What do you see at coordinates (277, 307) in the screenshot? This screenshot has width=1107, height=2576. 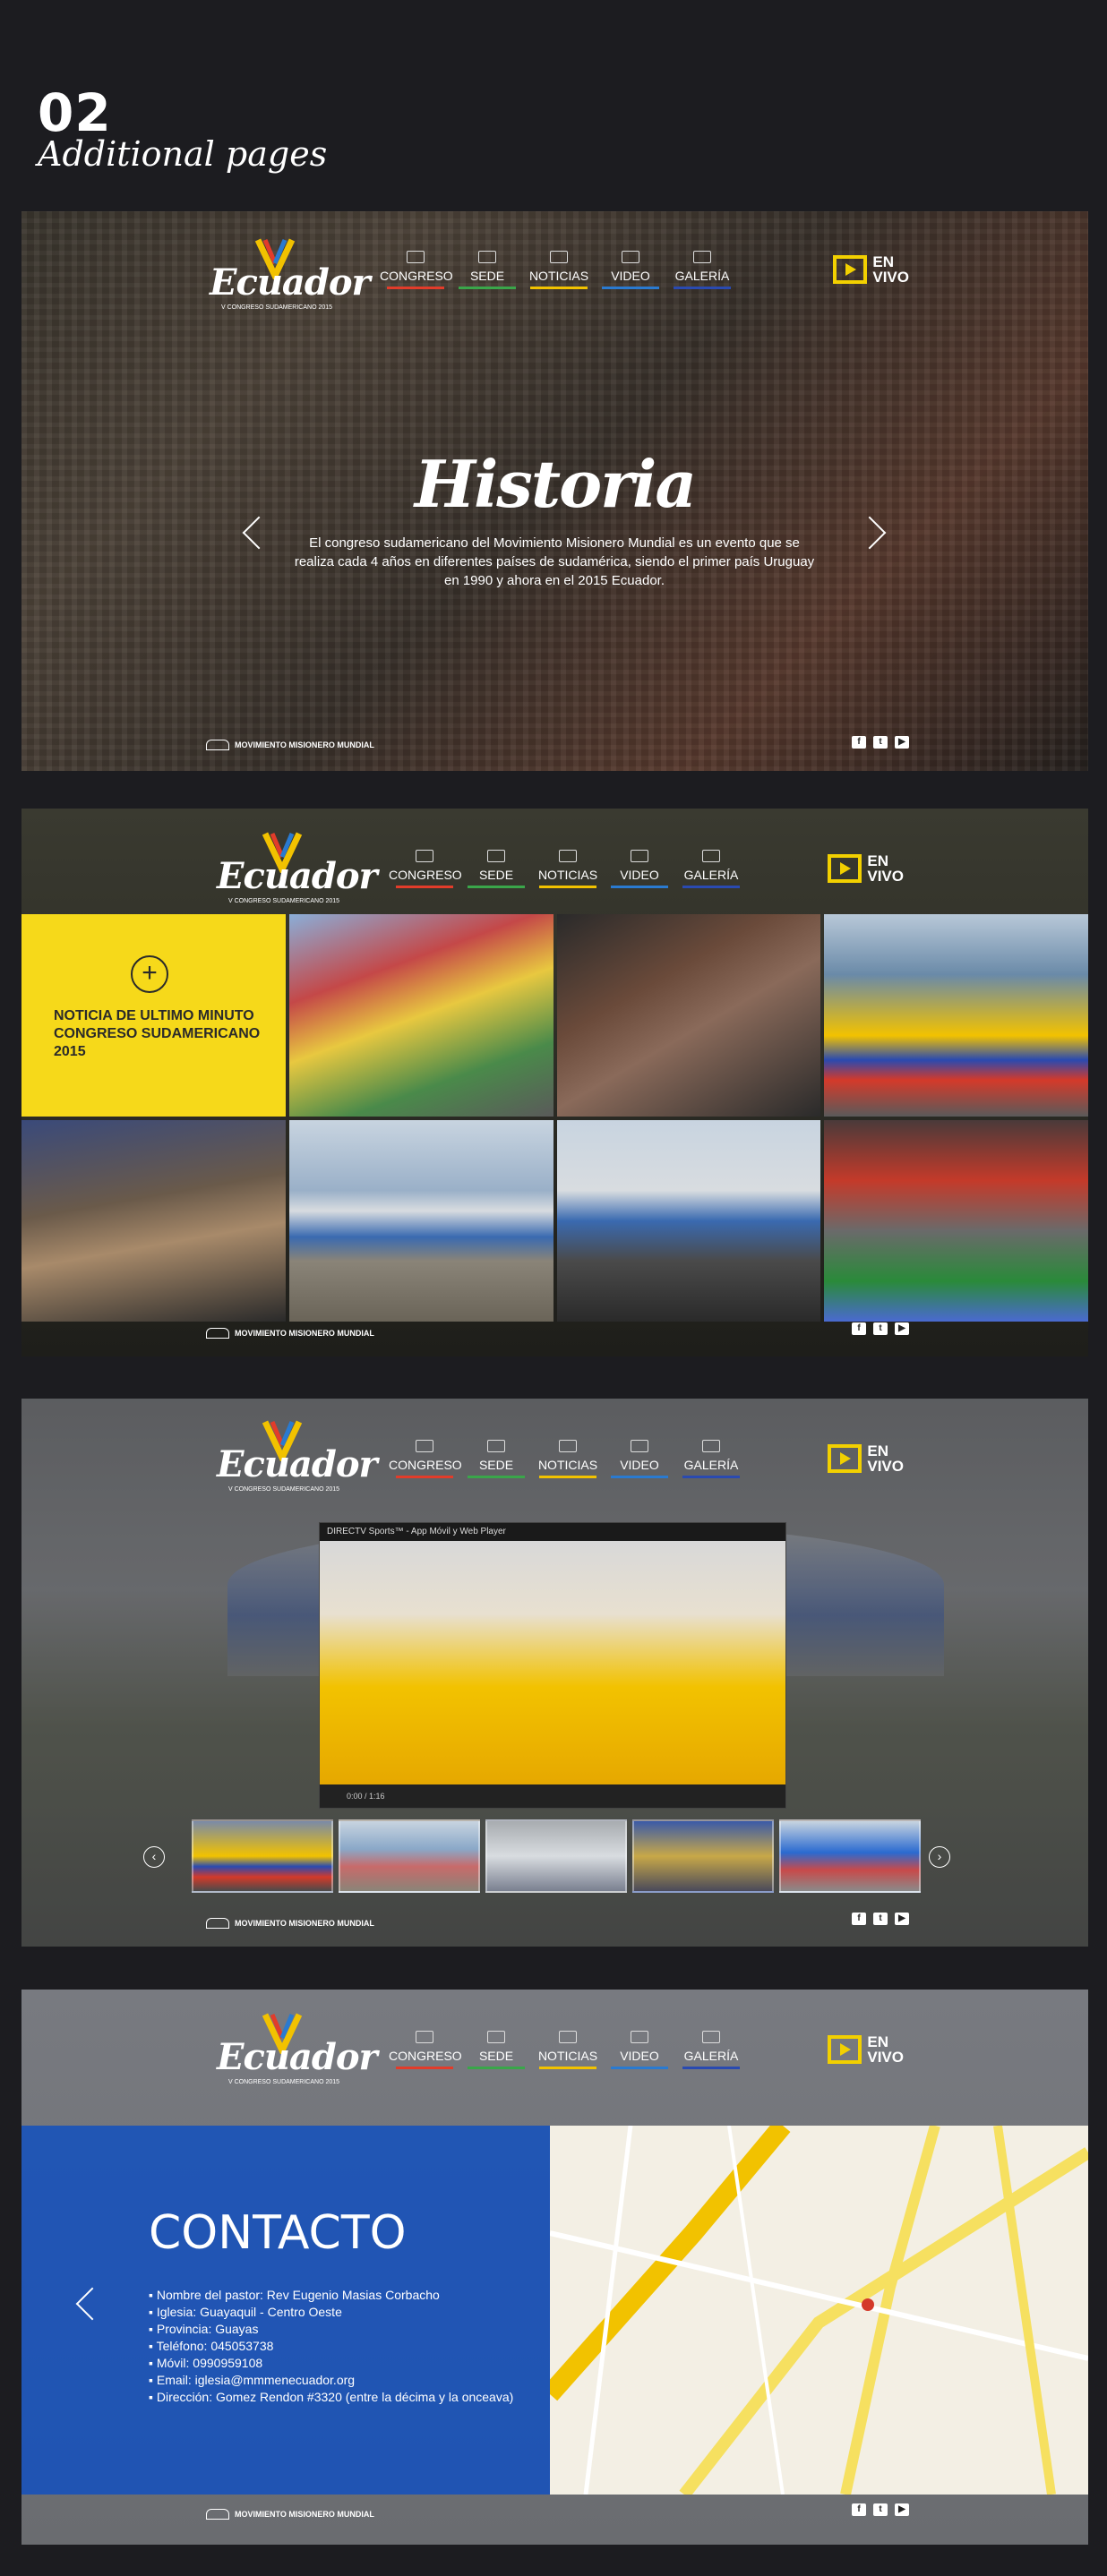 I see `logo-tag: V CONGRESO SUDAMERICANO 2015` at bounding box center [277, 307].